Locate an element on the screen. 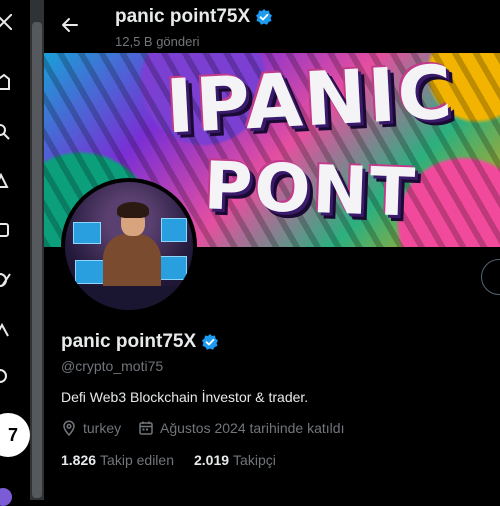 This screenshot has width=500, height=506. profile-join-date: Ağustos 2024 tarihinde katıldı is located at coordinates (241, 428).